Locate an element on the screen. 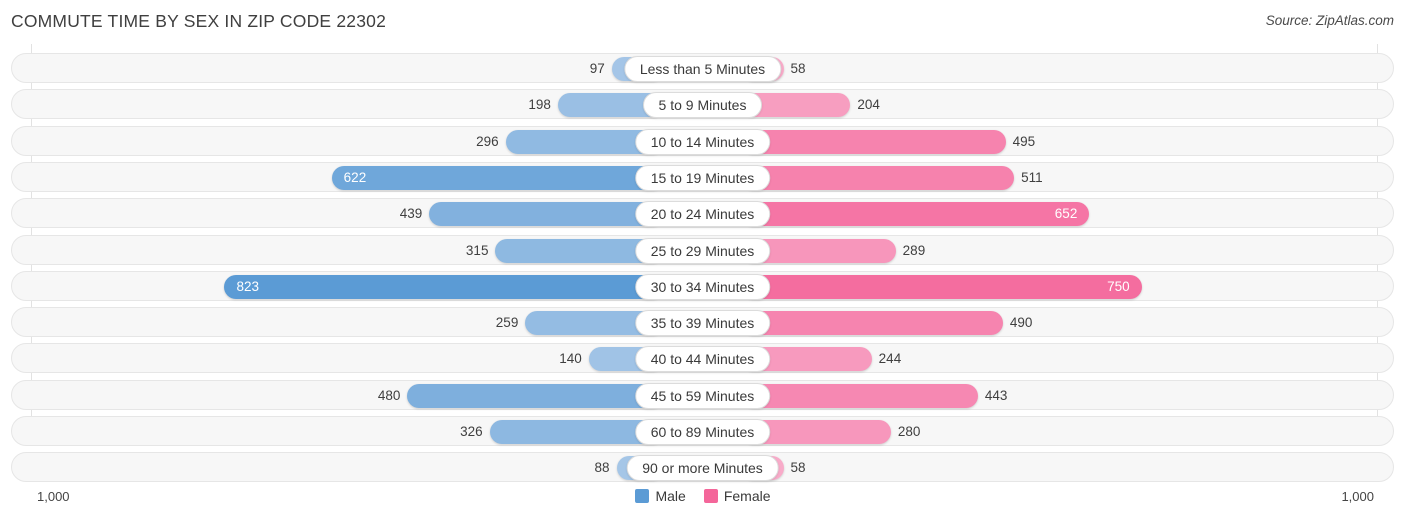  category-label: 30 to 34 Minutes is located at coordinates (702, 286).